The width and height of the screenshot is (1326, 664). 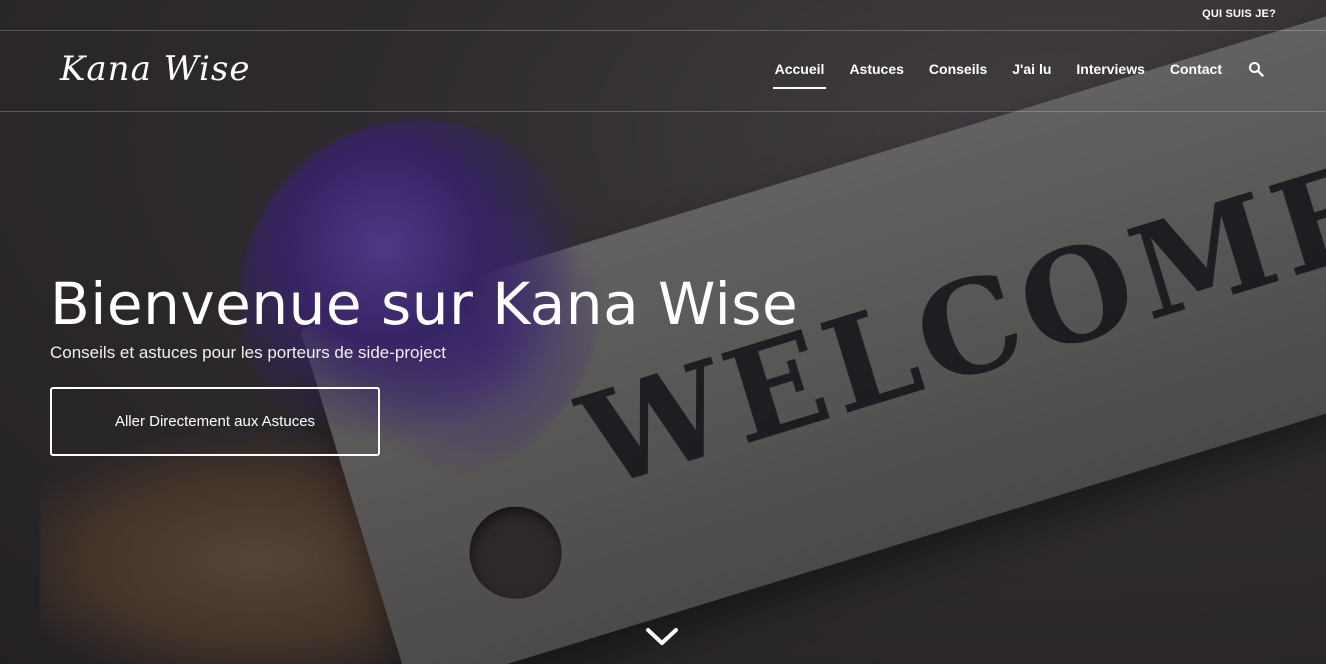 I want to click on nav-item-interviews: Interviews, so click(x=1110, y=74).